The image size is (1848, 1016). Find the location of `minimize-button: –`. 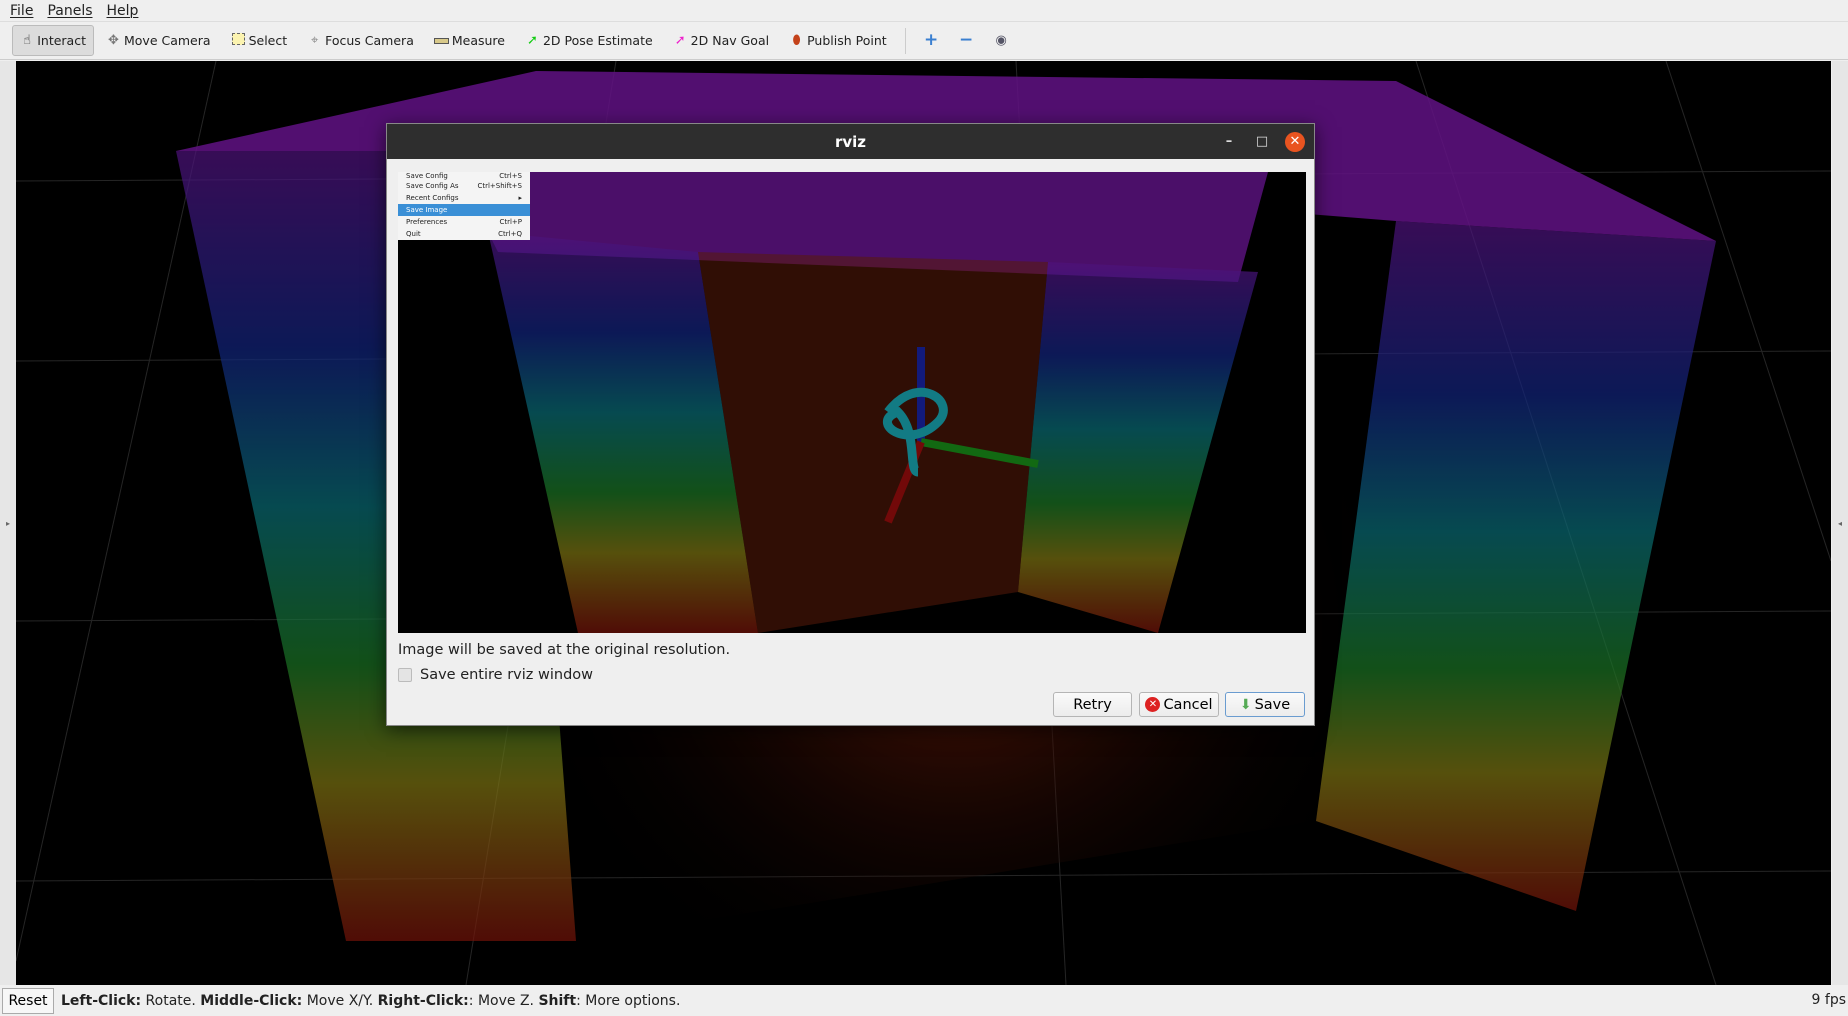

minimize-button: – is located at coordinates (1229, 142).